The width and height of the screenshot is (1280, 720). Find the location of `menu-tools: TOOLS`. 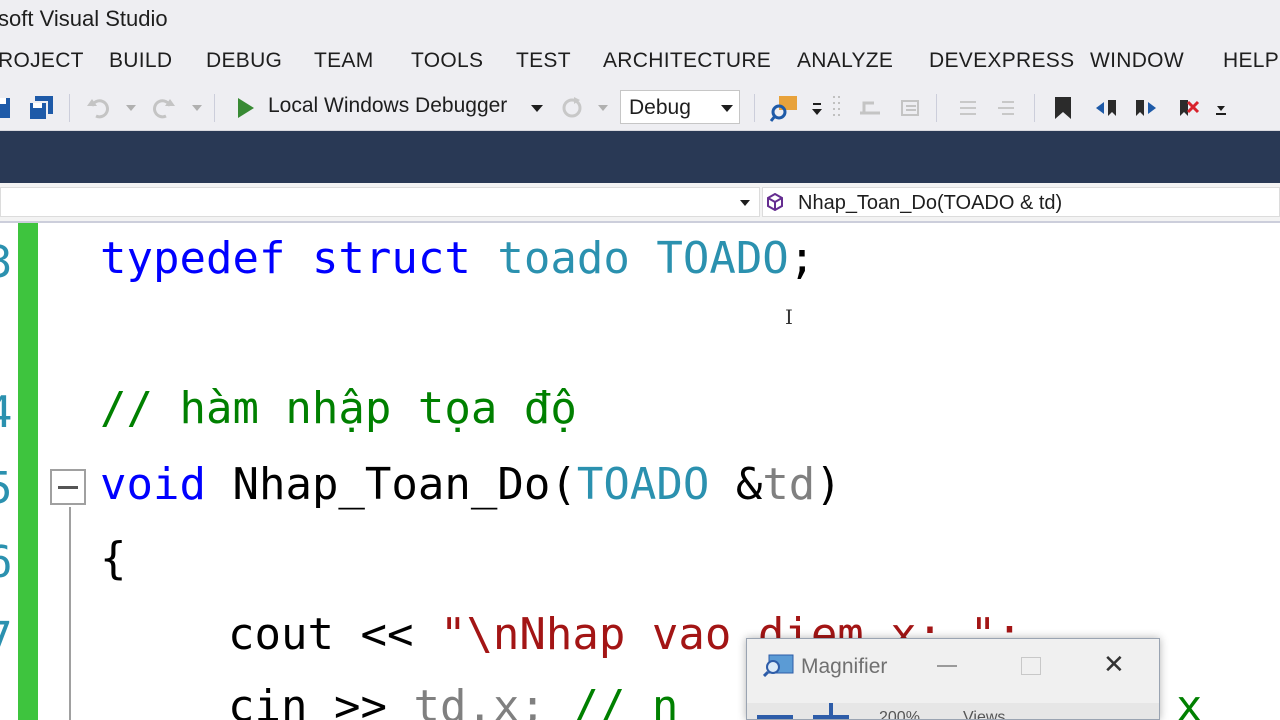

menu-tools: TOOLS is located at coordinates (447, 61).